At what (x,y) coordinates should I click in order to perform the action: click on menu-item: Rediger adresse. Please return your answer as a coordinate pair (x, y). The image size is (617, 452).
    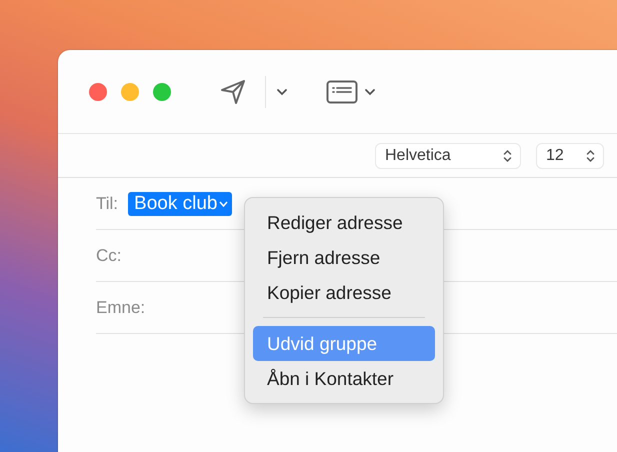
    Looking at the image, I should click on (344, 222).